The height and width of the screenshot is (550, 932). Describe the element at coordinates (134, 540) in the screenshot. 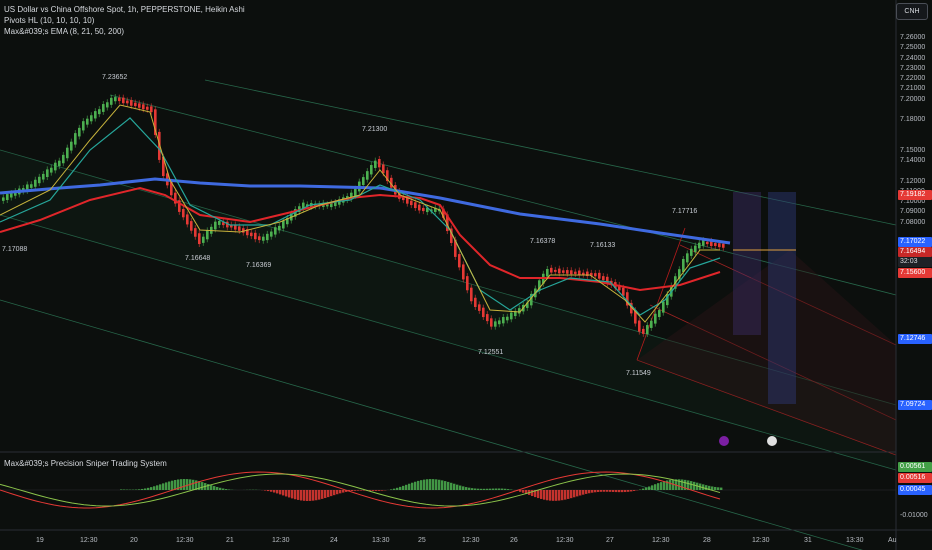

I see `time-axis-label: 20` at that location.